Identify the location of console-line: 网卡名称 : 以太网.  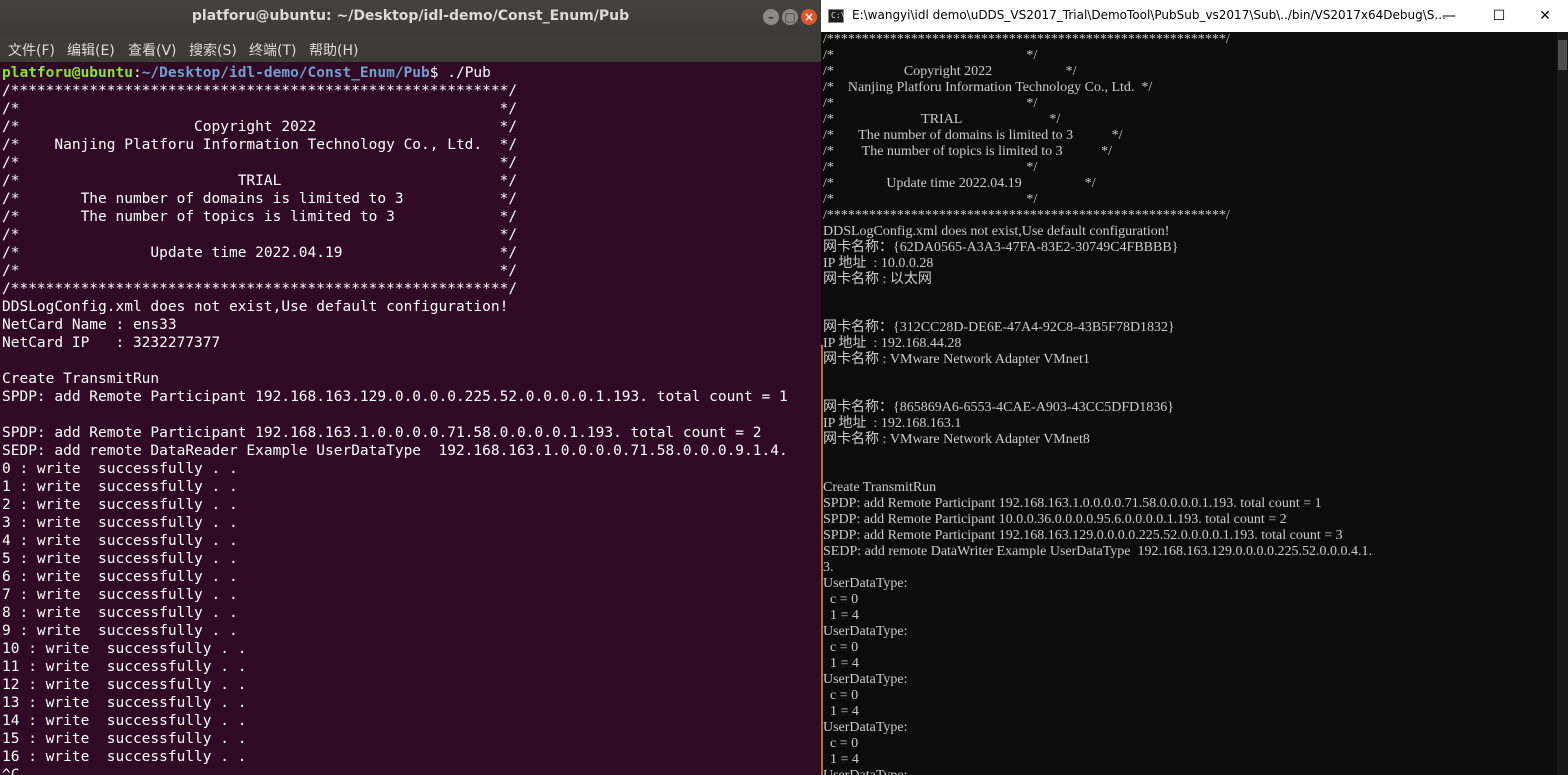
(877, 279).